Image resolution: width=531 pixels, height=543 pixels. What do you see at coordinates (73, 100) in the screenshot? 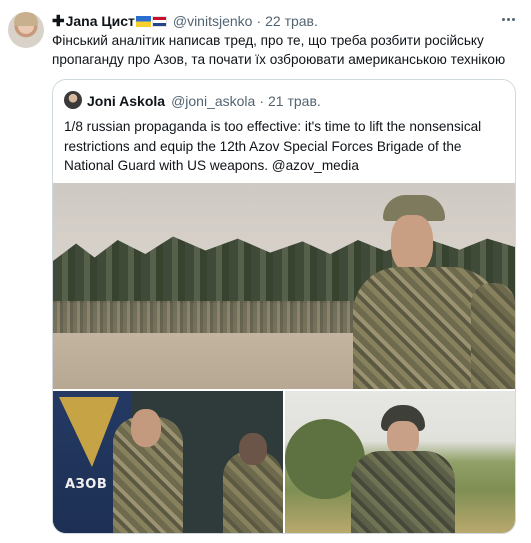
I see `quoted-author-avatar` at bounding box center [73, 100].